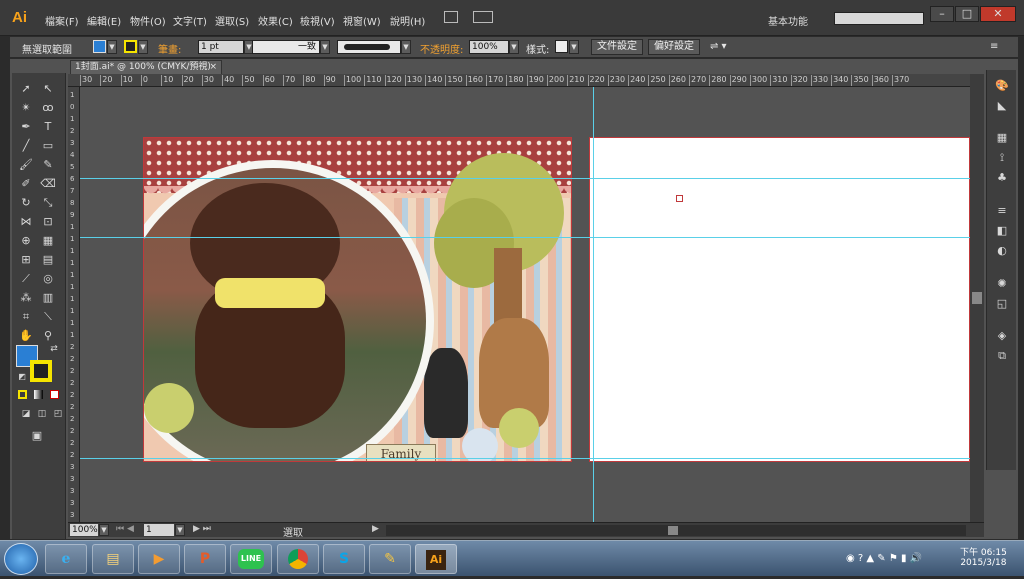  I want to click on draw-inside-icon: ◰, so click(58, 414).